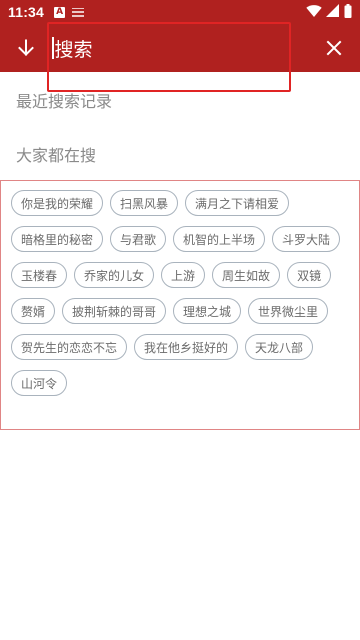  I want to click on hot-searches-title: 大家都在搜, so click(56, 155).